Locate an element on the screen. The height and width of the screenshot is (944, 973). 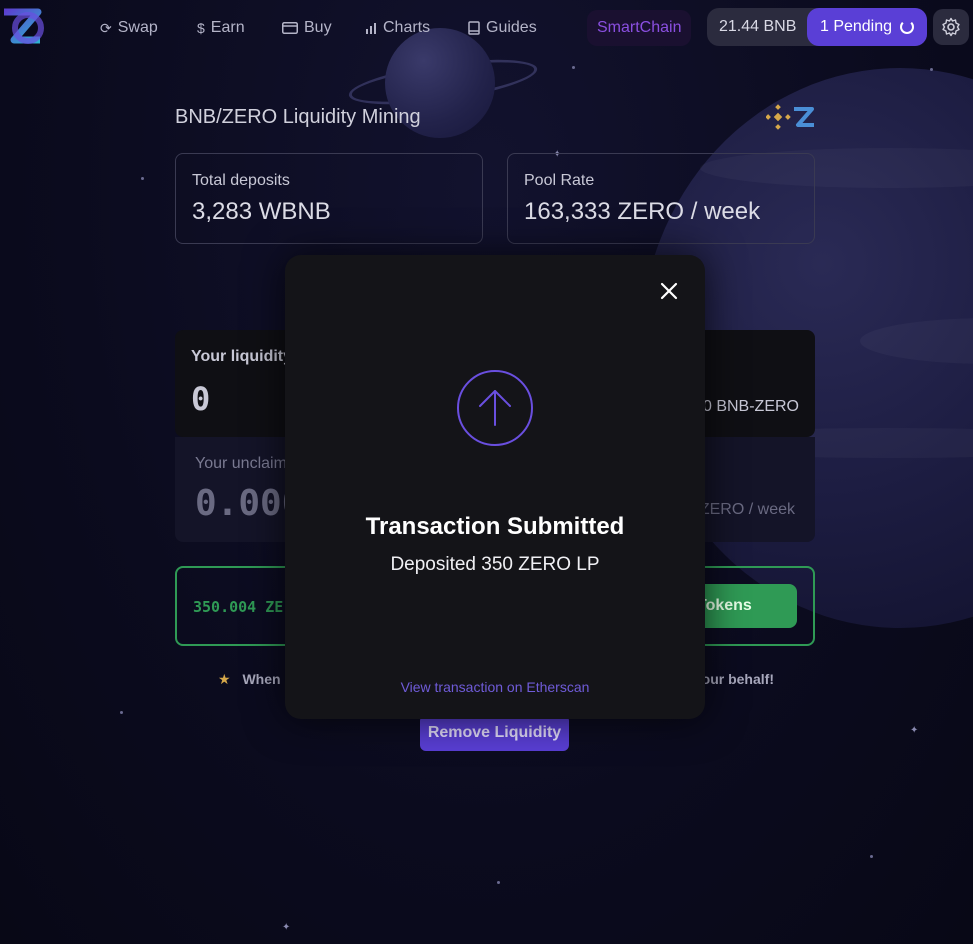
pool-rate-card: Pool Rate 163,333 ZERO / week is located at coordinates (661, 198).